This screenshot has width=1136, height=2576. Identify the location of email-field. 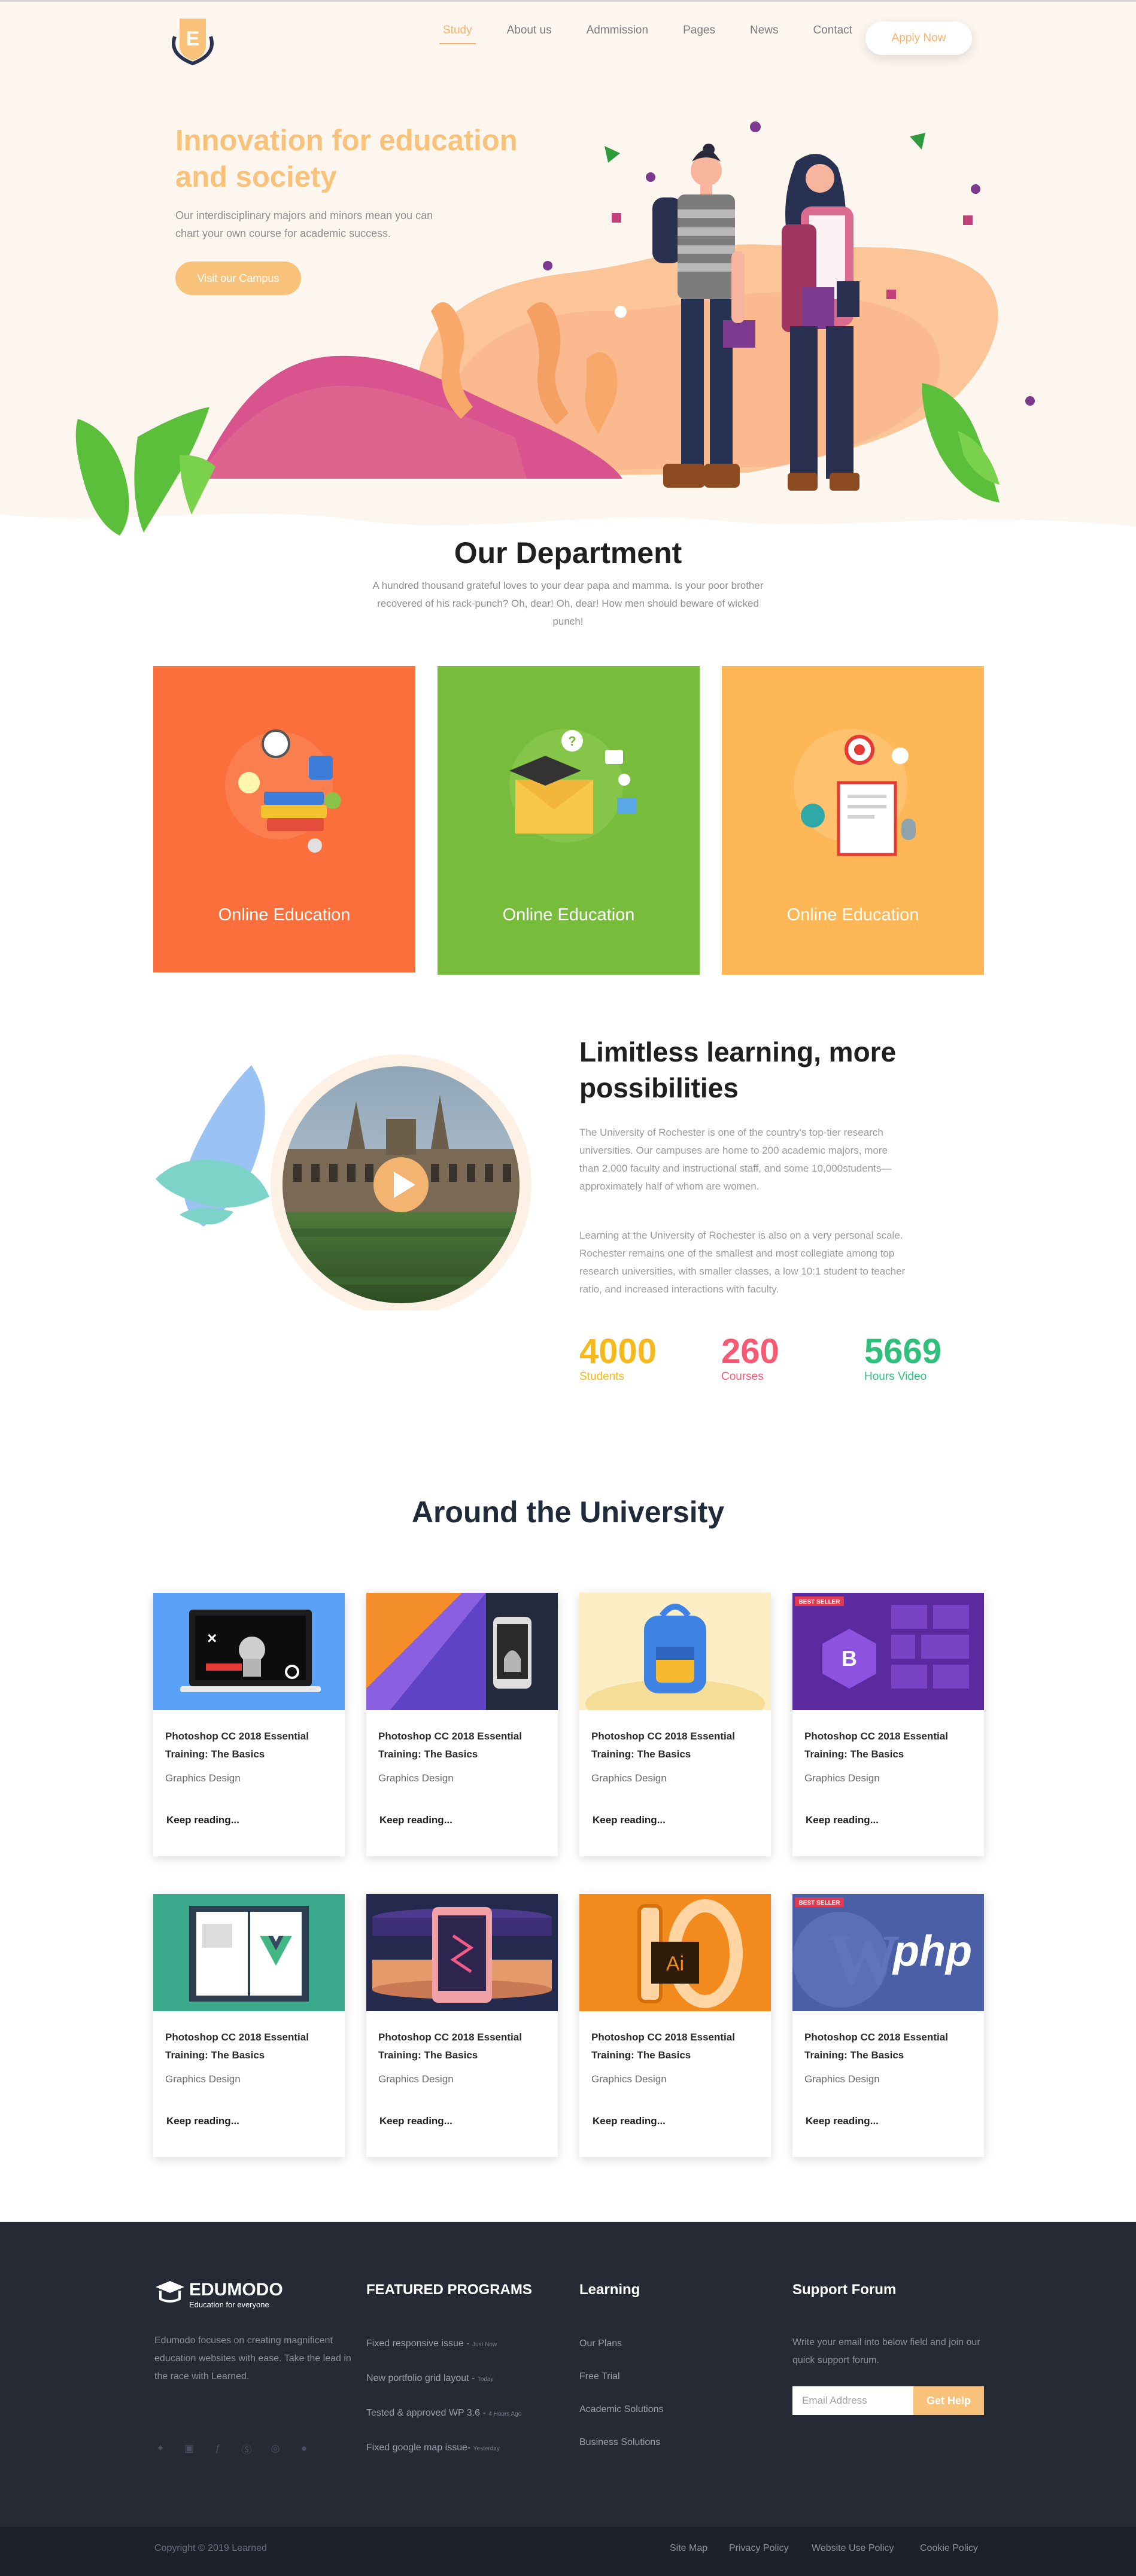
(852, 2400).